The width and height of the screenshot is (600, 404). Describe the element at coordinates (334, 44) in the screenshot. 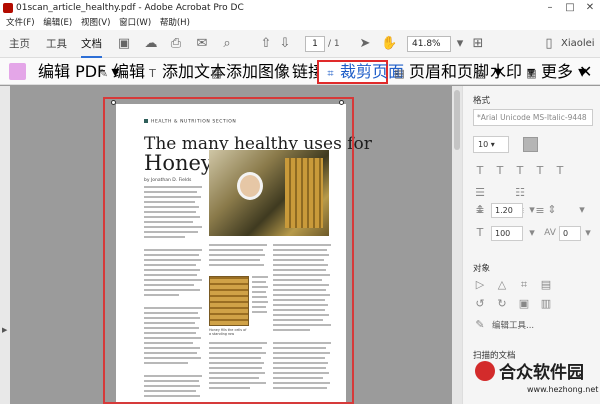

I see `page-total: / 1` at that location.